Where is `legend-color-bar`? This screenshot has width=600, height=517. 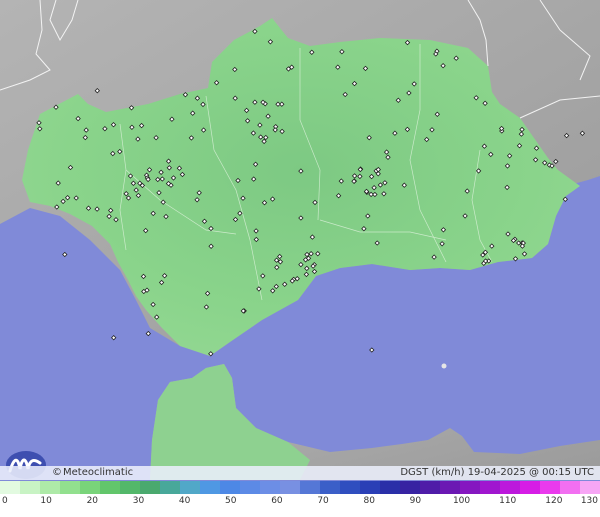
legend-color-bar is located at coordinates (300, 487).